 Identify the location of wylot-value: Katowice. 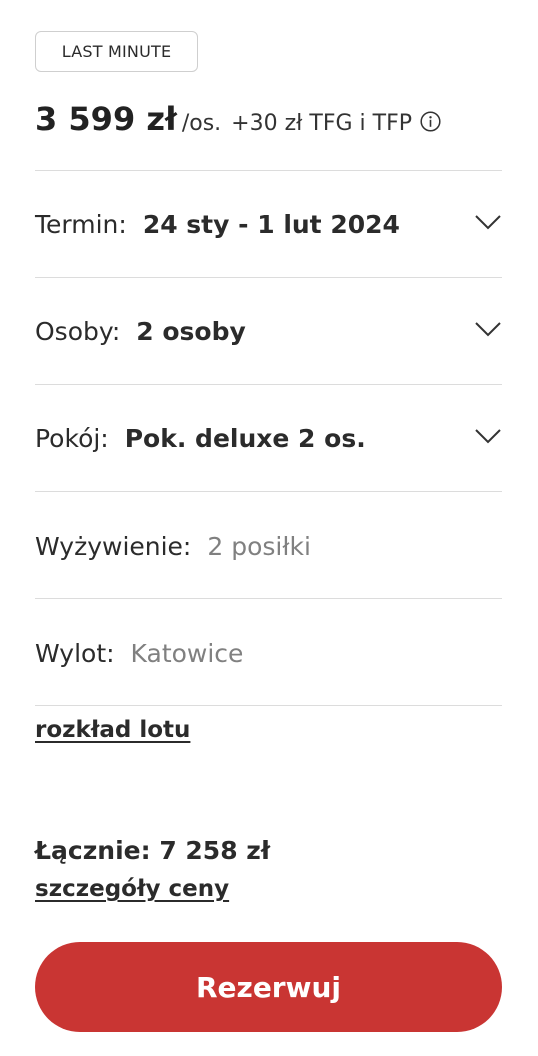
(187, 653).